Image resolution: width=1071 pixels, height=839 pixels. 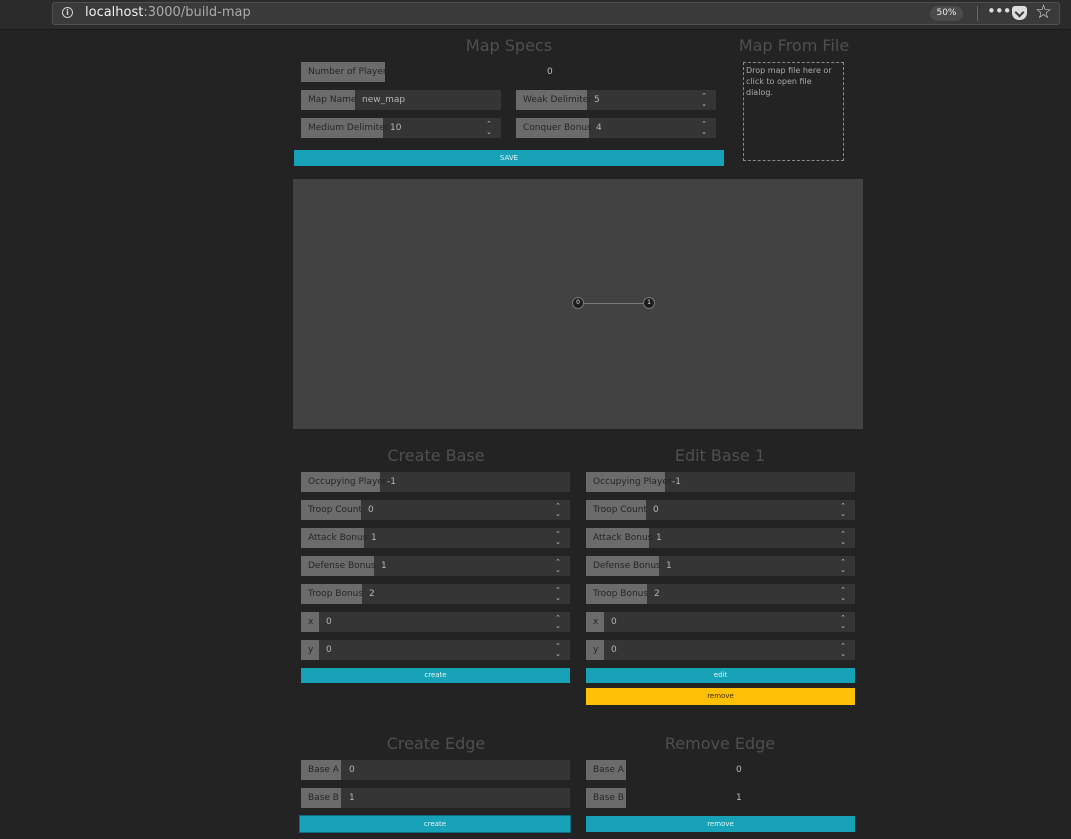 I want to click on edit-base-button: edit, so click(x=720, y=675).